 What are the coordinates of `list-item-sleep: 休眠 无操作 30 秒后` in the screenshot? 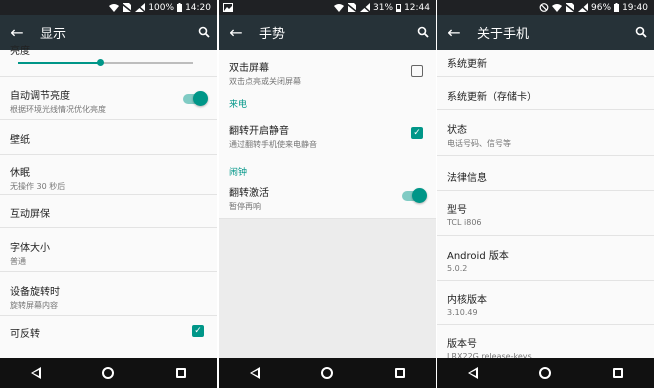 It's located at (108, 175).